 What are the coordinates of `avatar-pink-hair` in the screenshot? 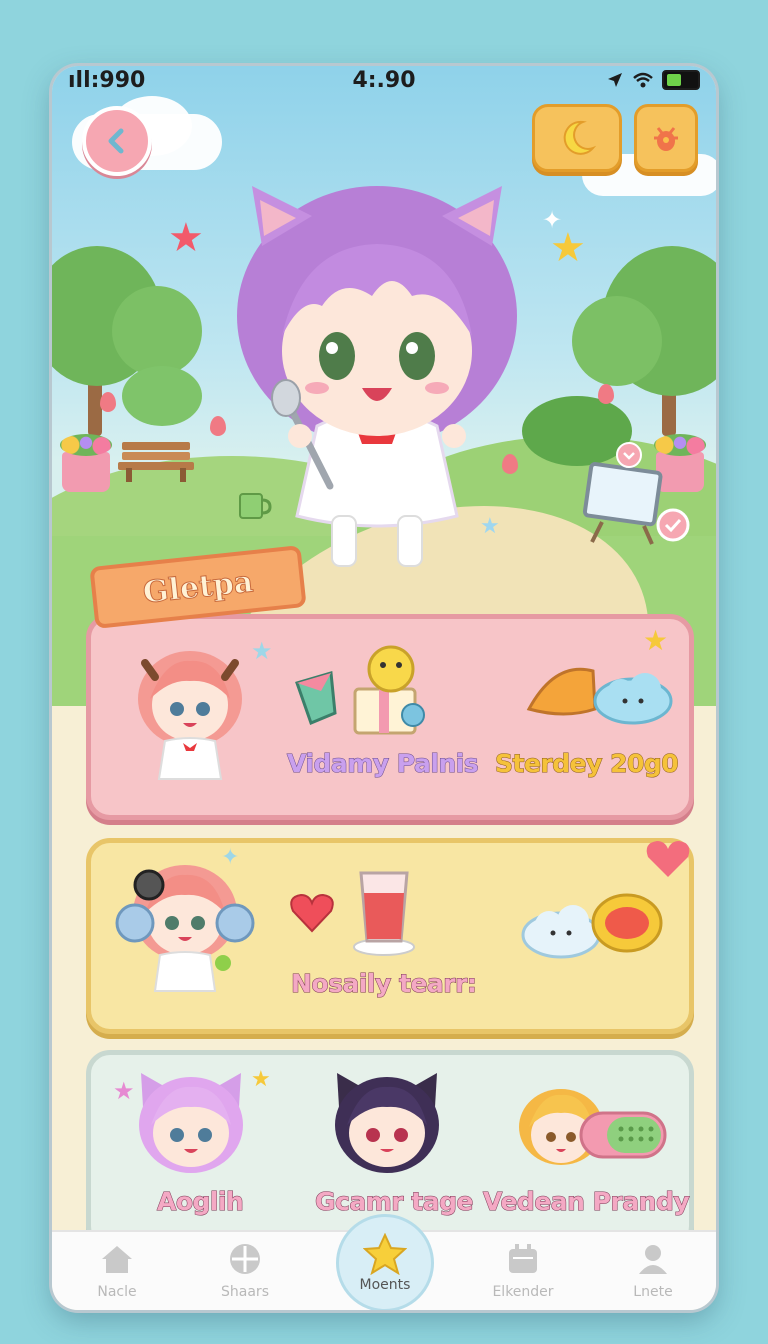 It's located at (190, 715).